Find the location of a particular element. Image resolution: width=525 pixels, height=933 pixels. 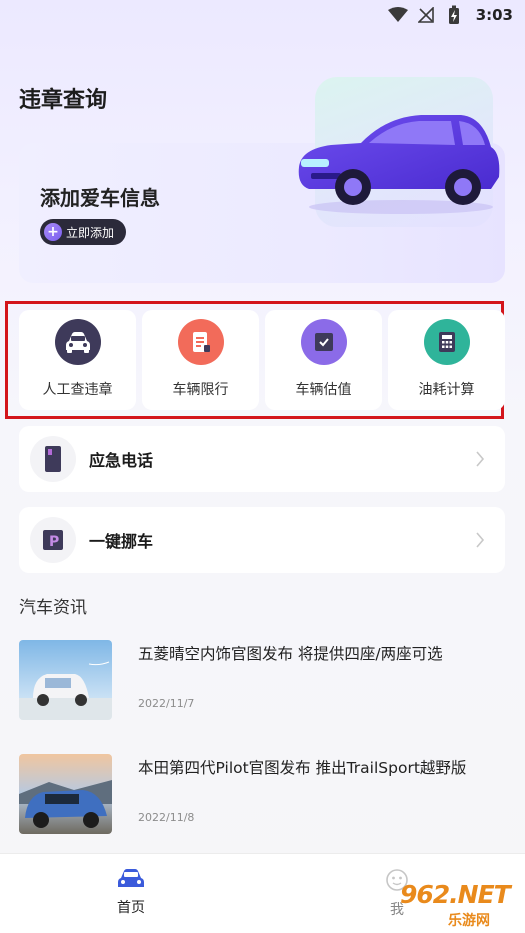

parking-icon: P is located at coordinates (53, 540).